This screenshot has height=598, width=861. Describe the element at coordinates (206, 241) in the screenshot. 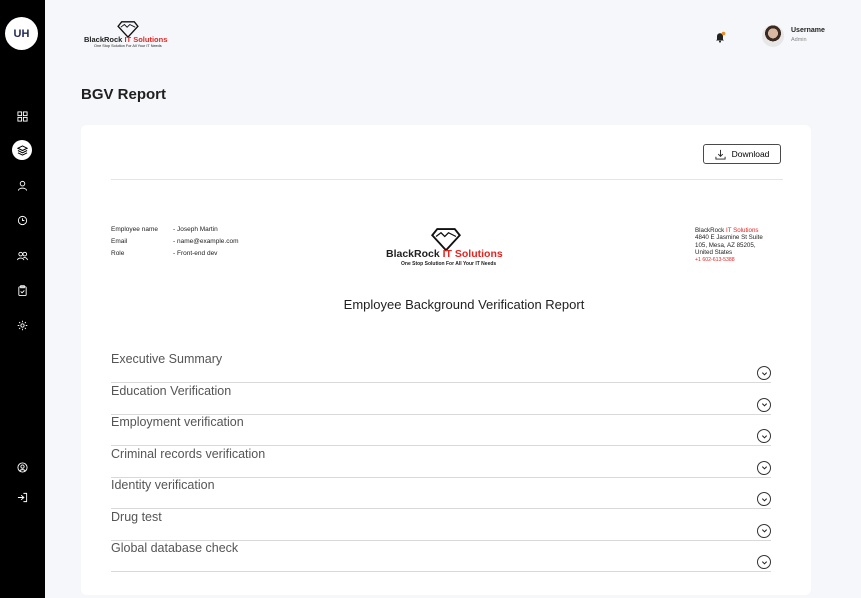

I see `employee-email-value: - name@example.com` at that location.